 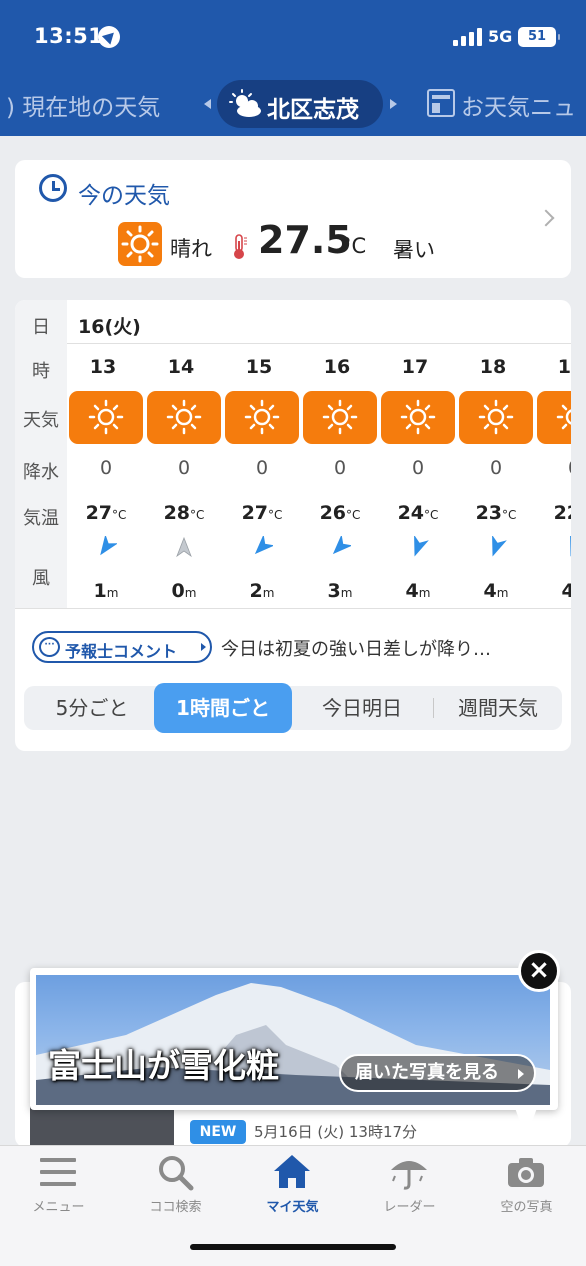 I want to click on location-tabs: ) 現在地の天気 北区志茂 お天気ニュ, so click(x=293, y=104).